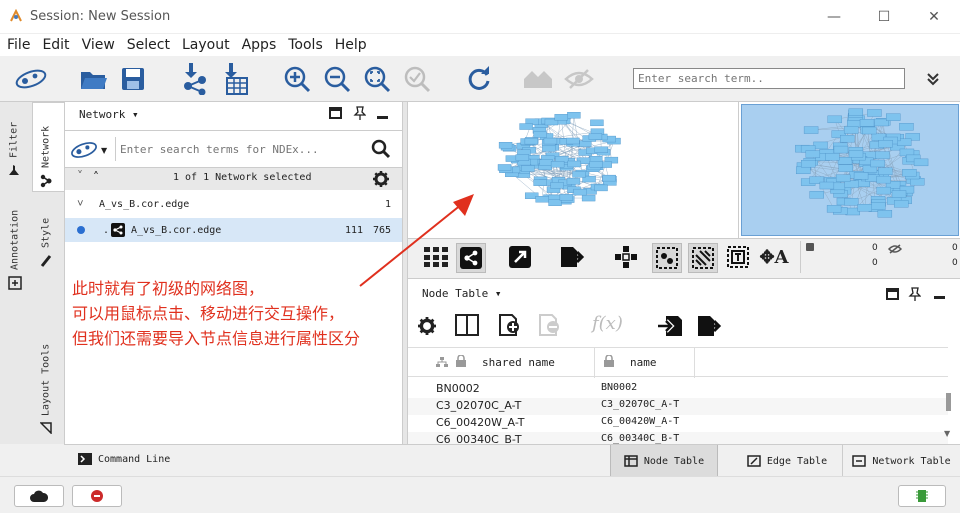 The image size is (960, 513). What do you see at coordinates (934, 17) in the screenshot?
I see `close-icon: ✕` at bounding box center [934, 17].